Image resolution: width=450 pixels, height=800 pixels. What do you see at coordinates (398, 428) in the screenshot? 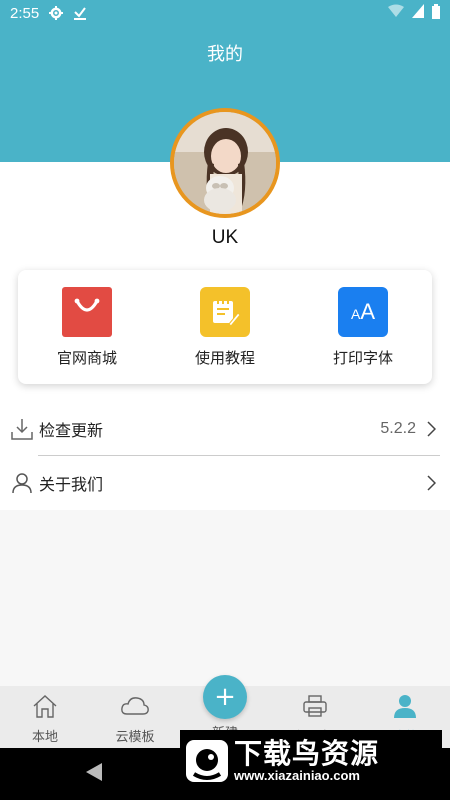
I see `version-value: 5.2.2` at bounding box center [398, 428].